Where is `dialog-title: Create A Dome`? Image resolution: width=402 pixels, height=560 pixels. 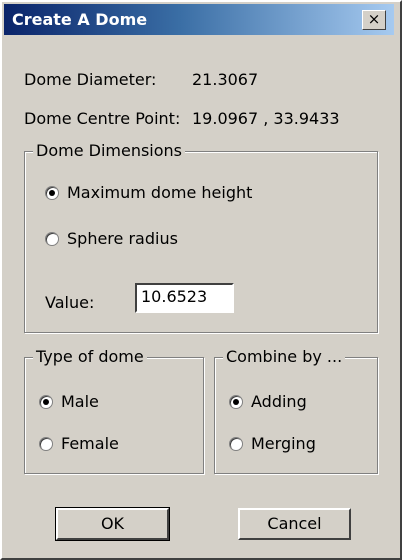 dialog-title: Create A Dome is located at coordinates (80, 19).